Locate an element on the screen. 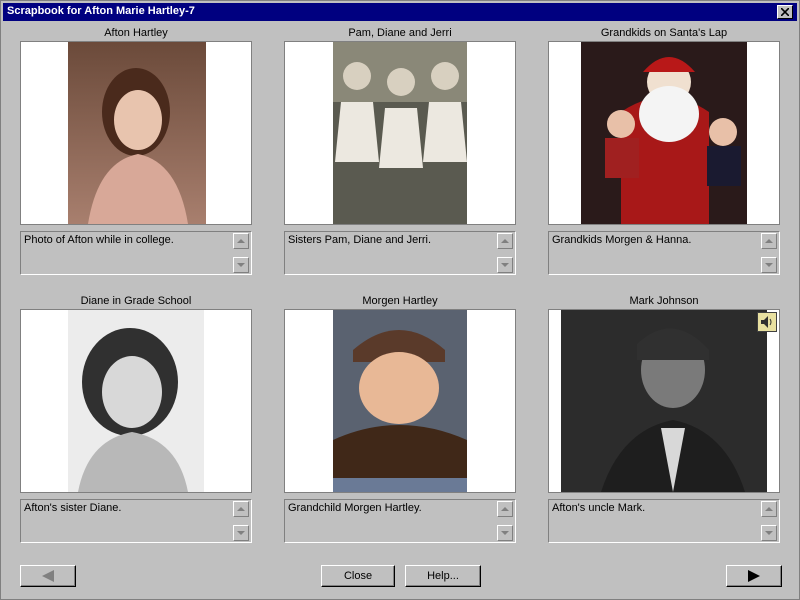 This screenshot has width=800, height=600. portrait-photo-afton is located at coordinates (137, 133).